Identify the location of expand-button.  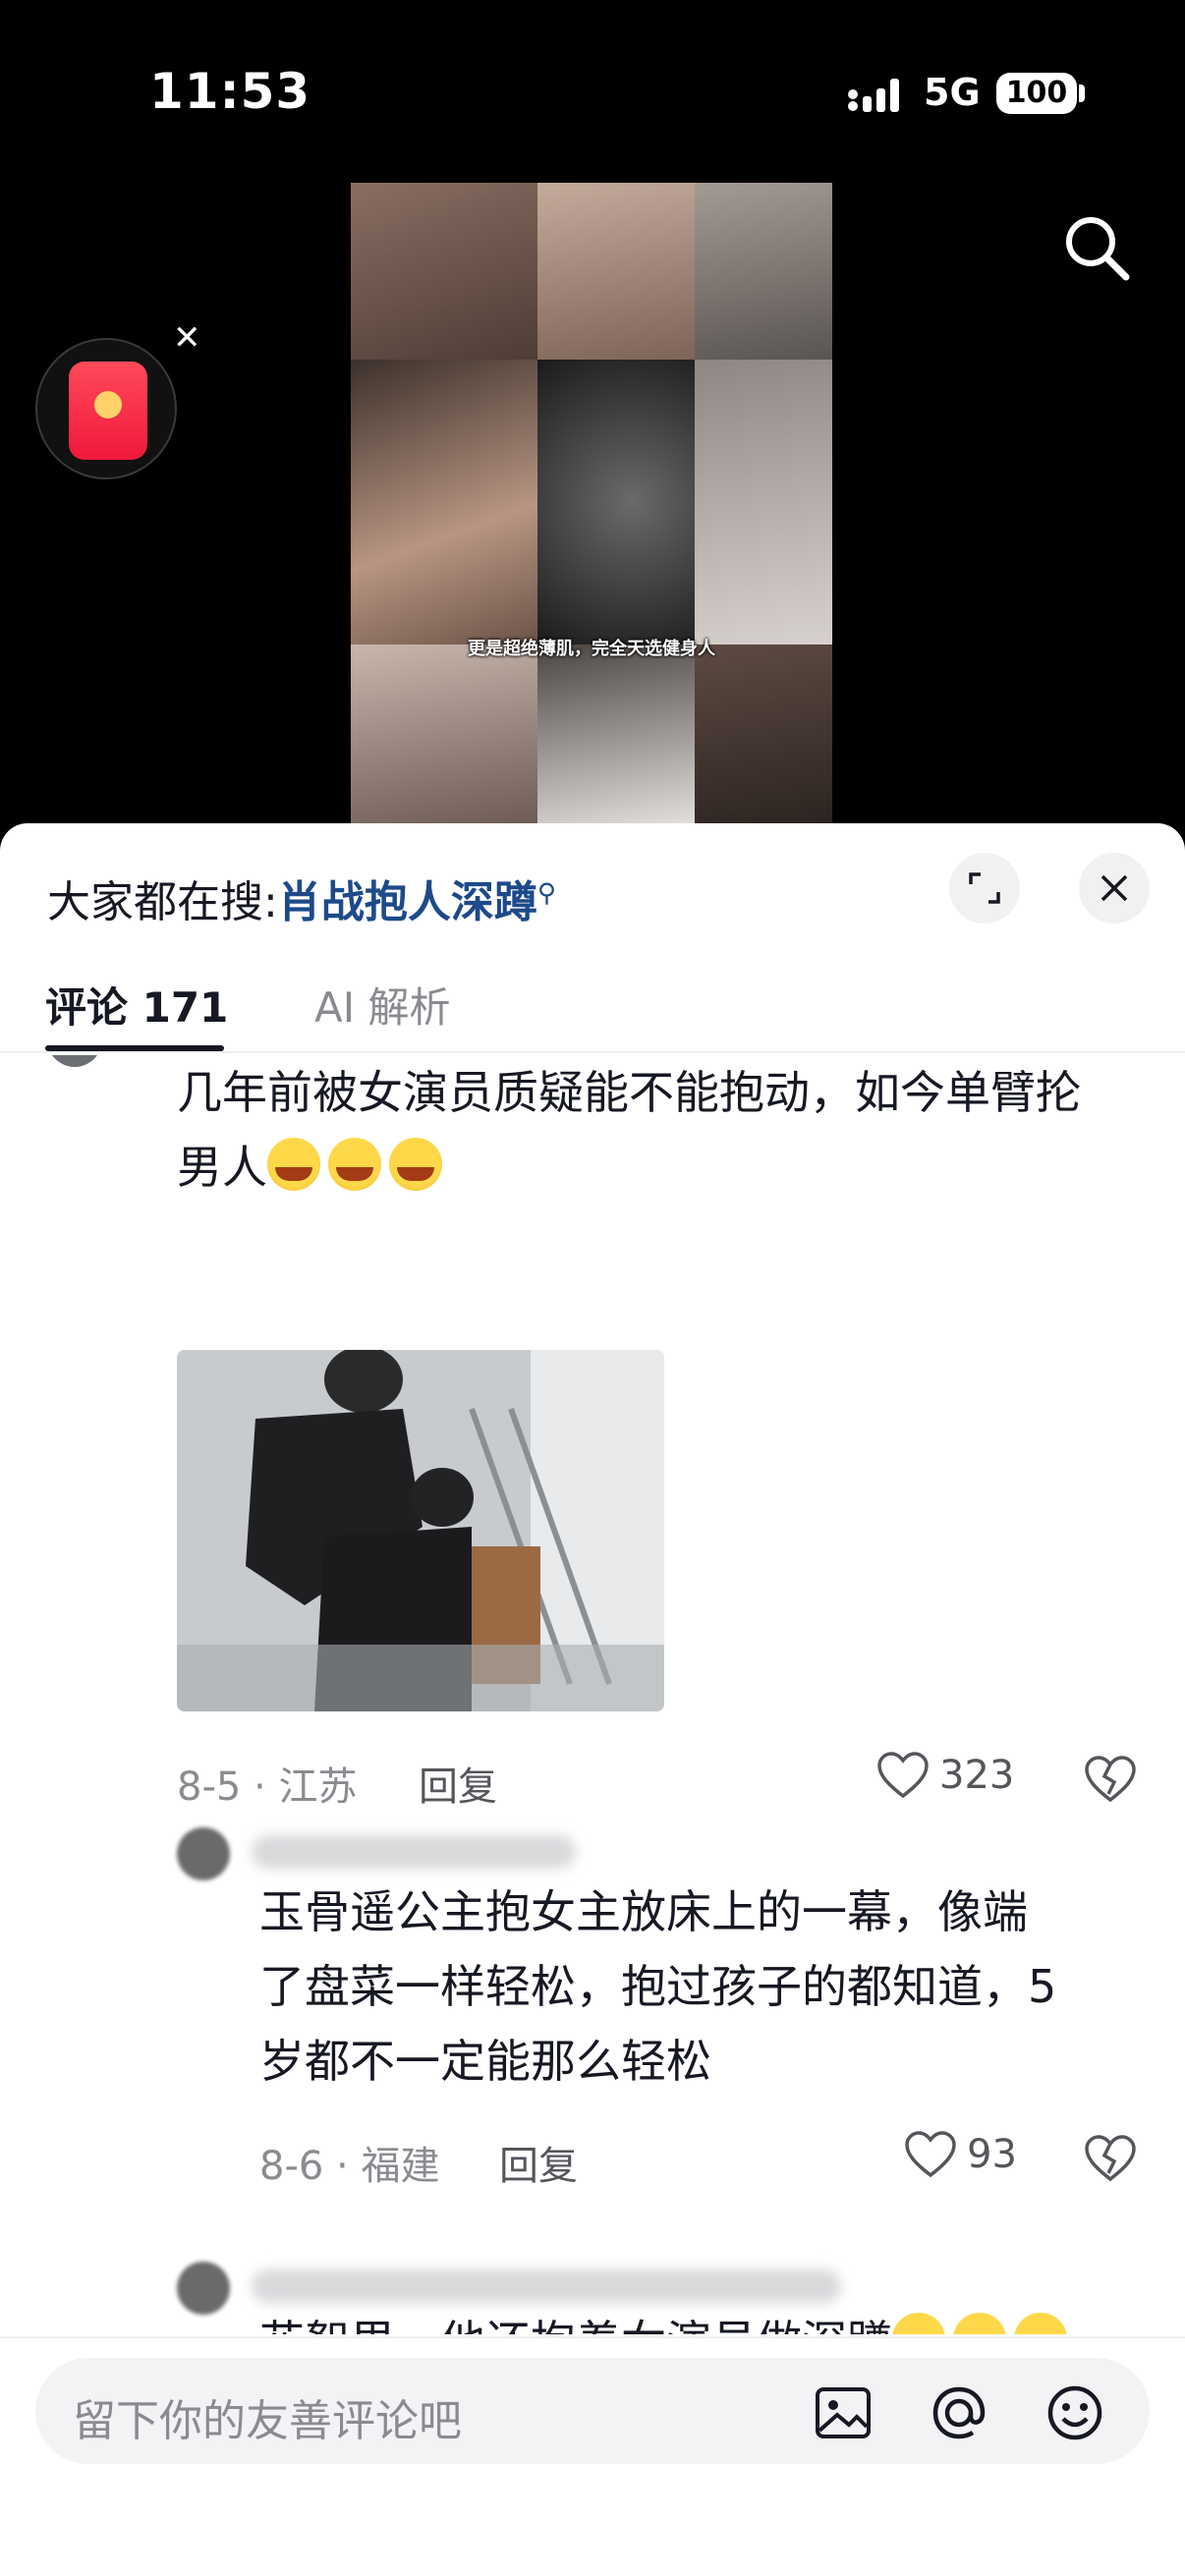
(985, 888).